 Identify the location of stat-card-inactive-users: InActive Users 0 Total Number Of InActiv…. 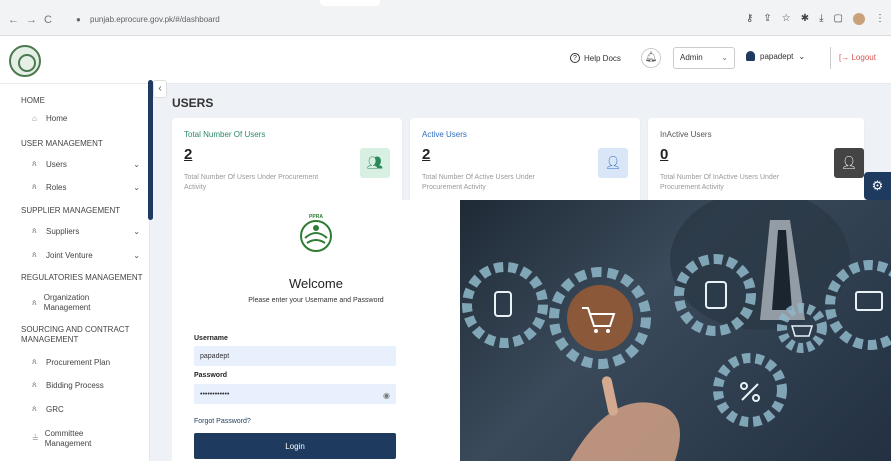
(756, 161).